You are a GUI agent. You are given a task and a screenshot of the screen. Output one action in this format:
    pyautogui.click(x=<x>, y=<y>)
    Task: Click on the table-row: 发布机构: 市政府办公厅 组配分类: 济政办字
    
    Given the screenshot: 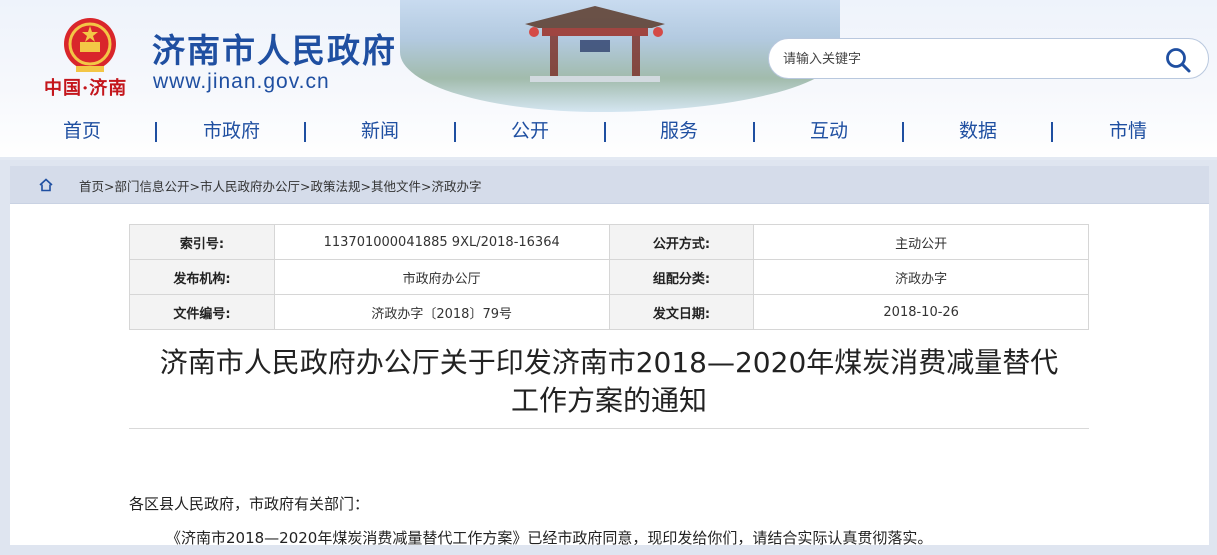 What is the action you would take?
    pyautogui.click(x=609, y=277)
    